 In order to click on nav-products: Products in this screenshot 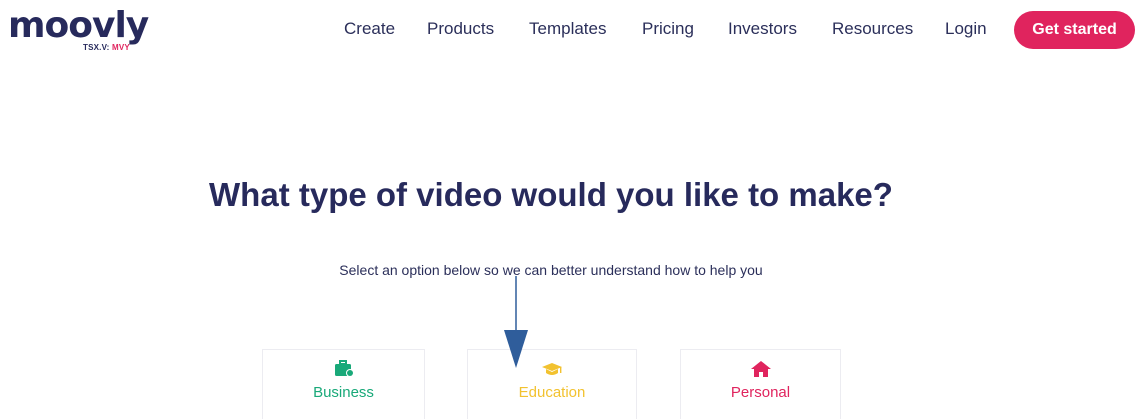, I will do `click(460, 29)`.